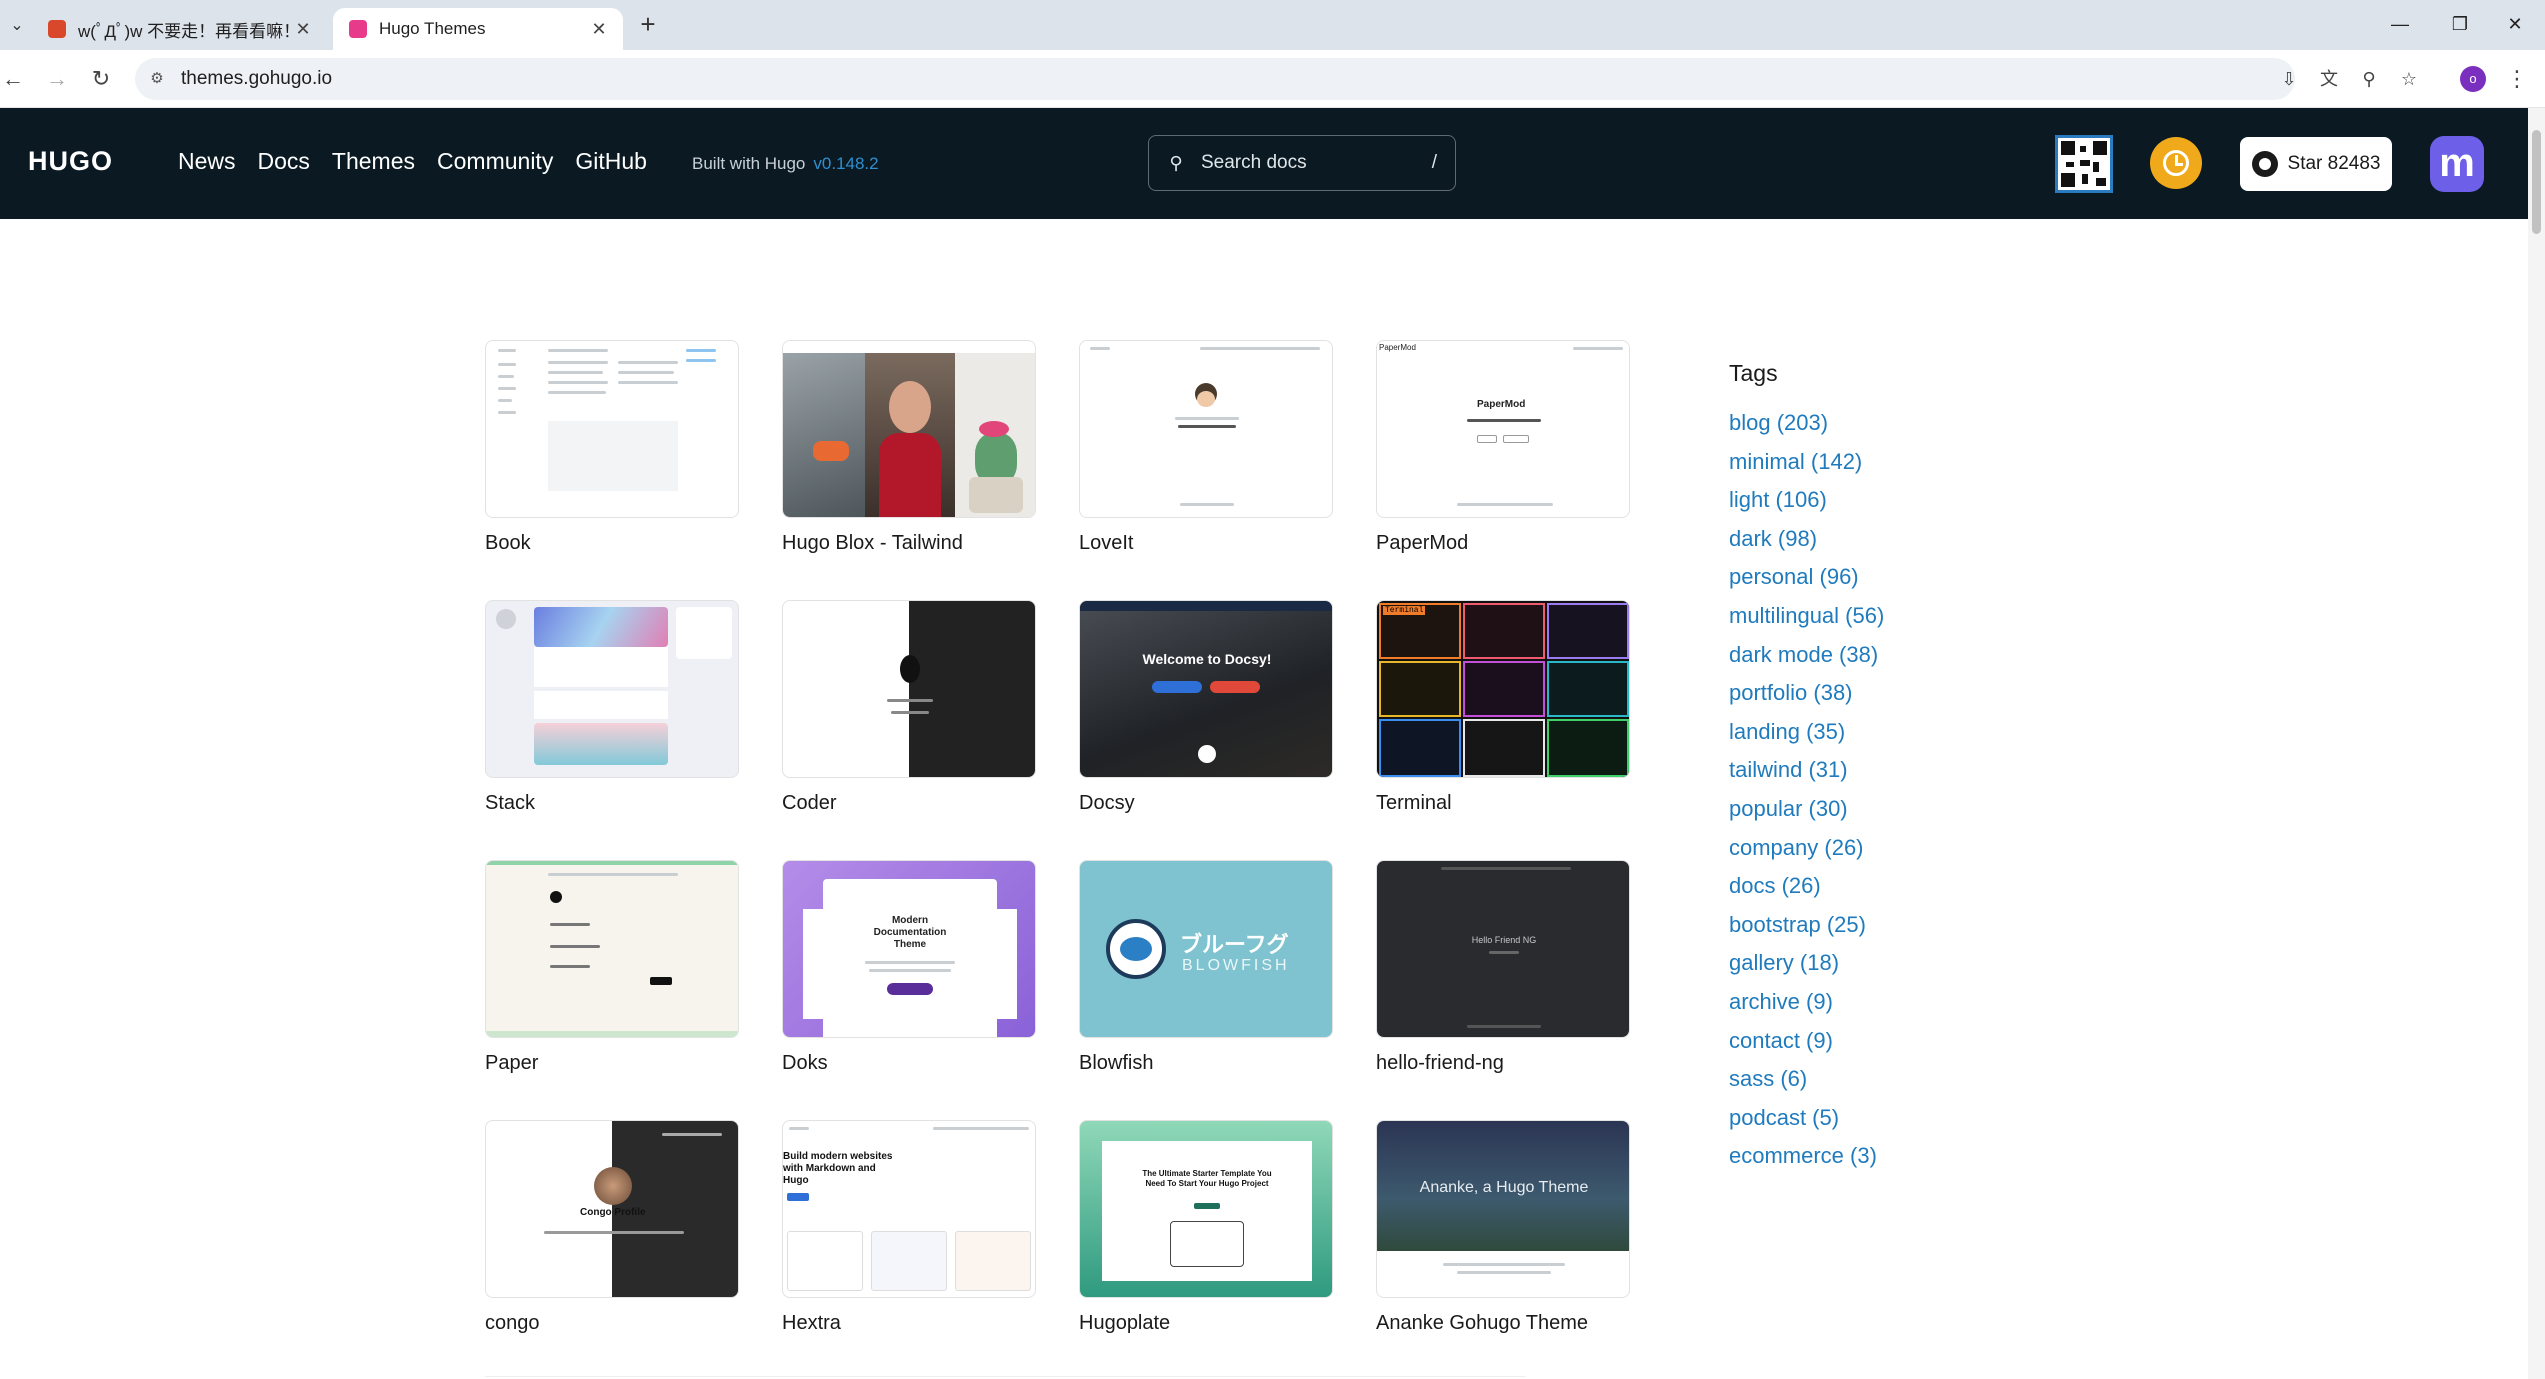  What do you see at coordinates (612, 1323) in the screenshot?
I see `theme-name: congo` at bounding box center [612, 1323].